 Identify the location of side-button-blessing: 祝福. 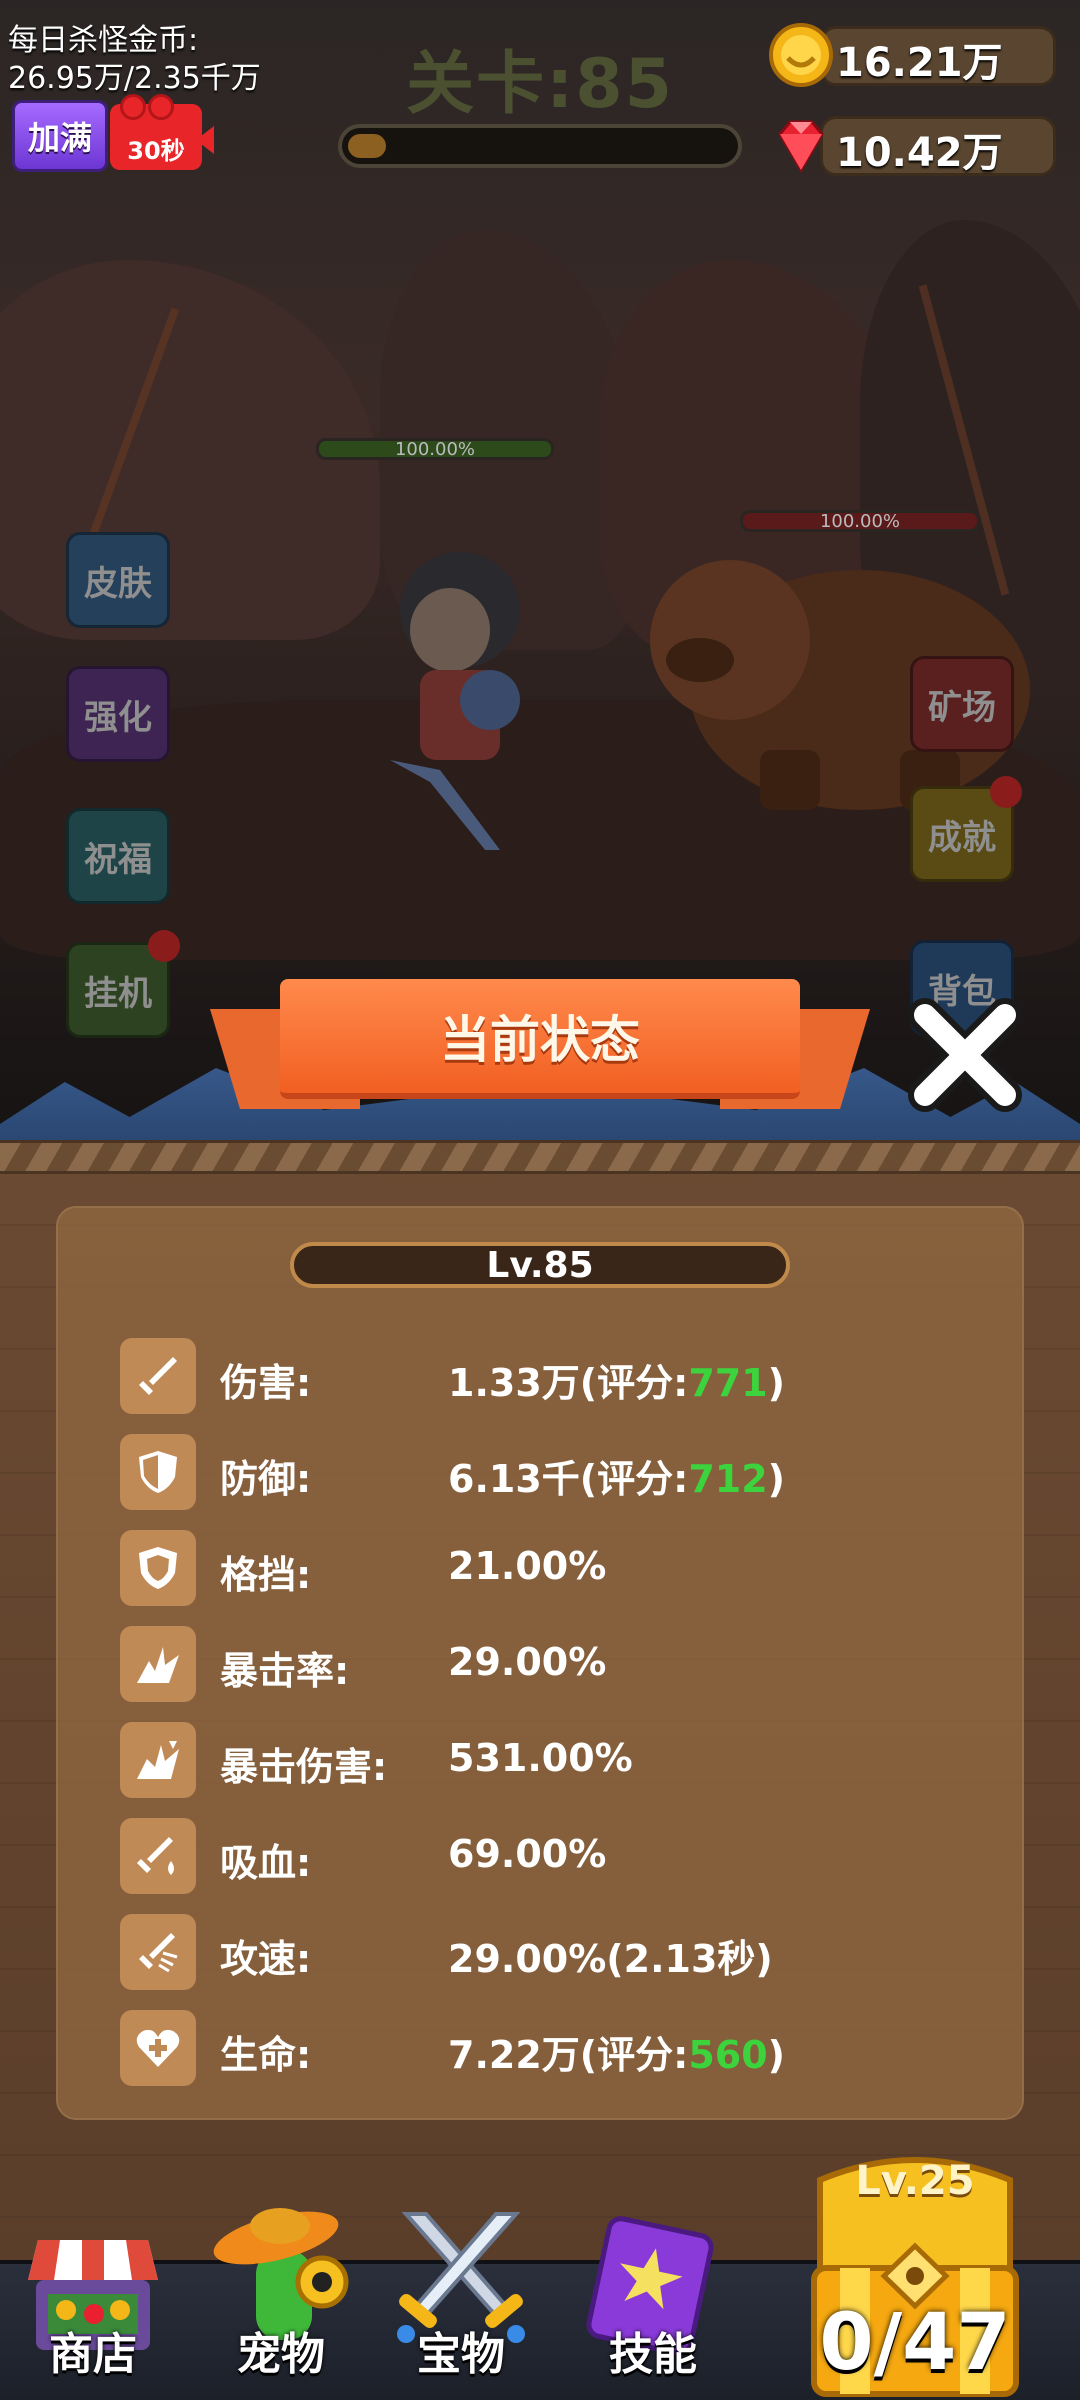
(118, 856).